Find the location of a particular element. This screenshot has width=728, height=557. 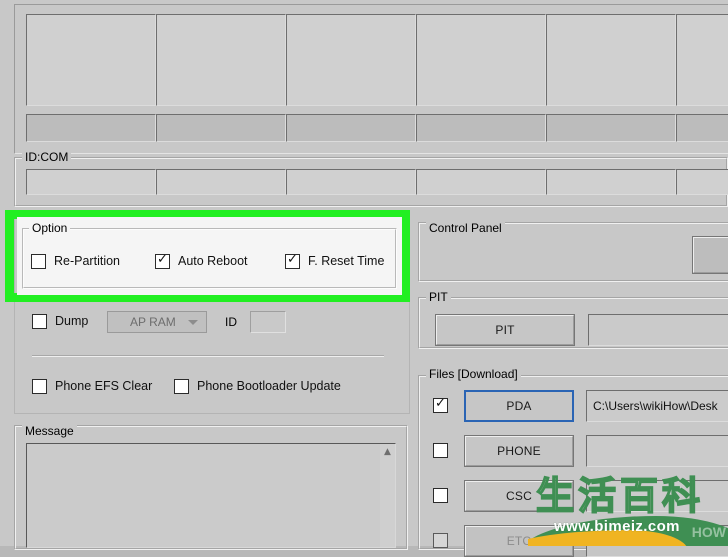

phone-bootloader-update-label: Phone Bootloader Update is located at coordinates (269, 386).